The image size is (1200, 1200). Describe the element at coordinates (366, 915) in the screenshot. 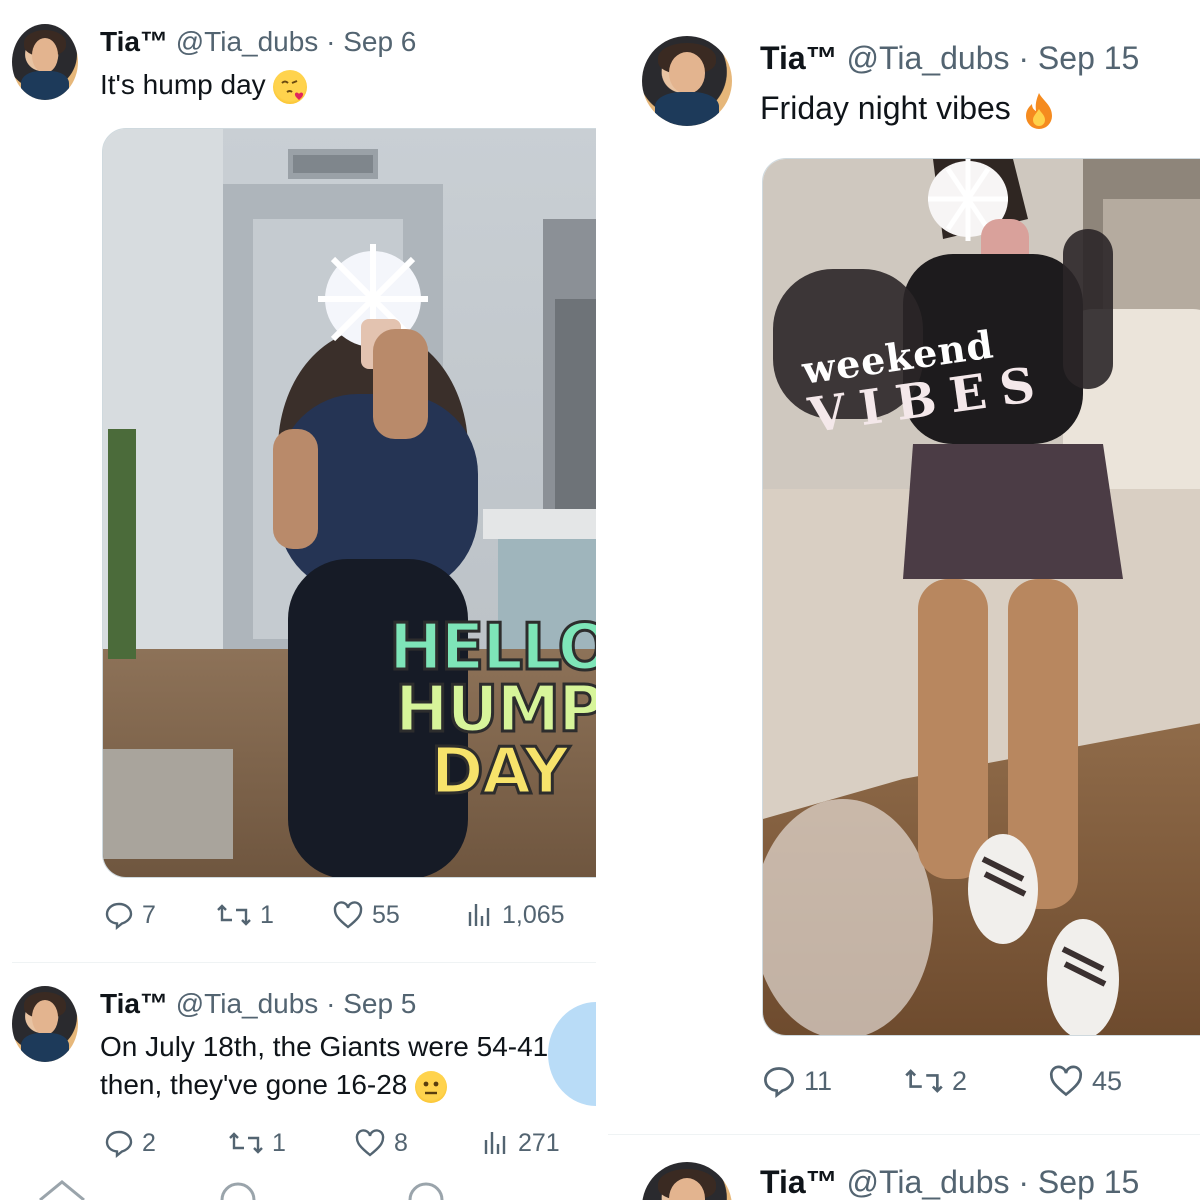

I see `like-button: 55` at that location.